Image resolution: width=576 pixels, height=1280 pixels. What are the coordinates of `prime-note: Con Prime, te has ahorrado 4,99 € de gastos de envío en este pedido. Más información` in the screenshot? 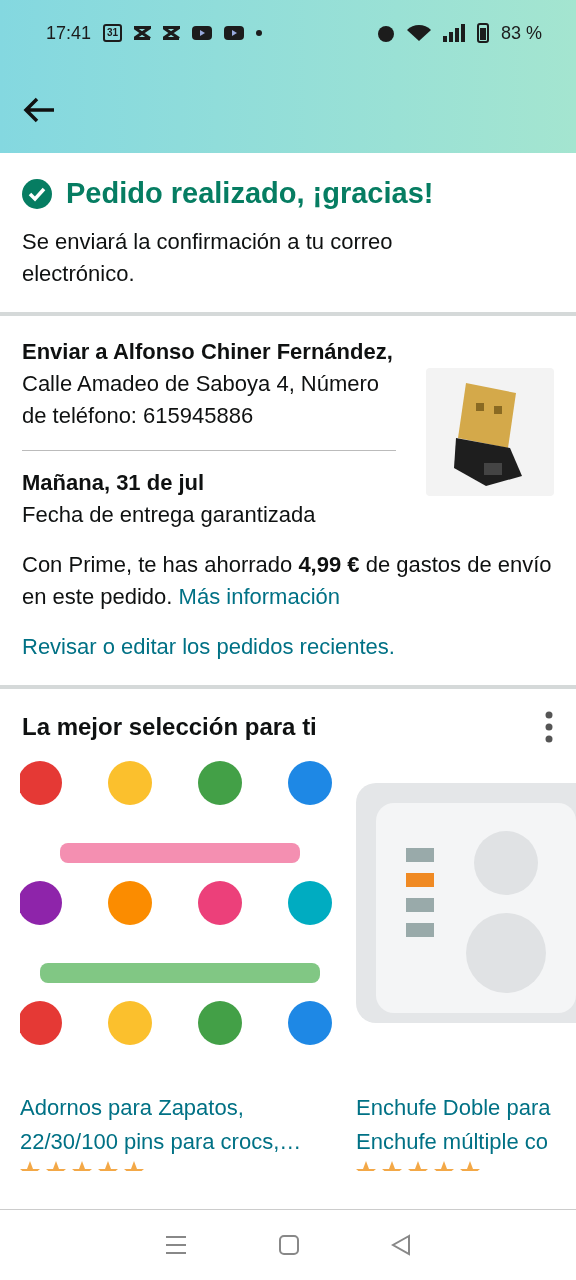 It's located at (287, 581).